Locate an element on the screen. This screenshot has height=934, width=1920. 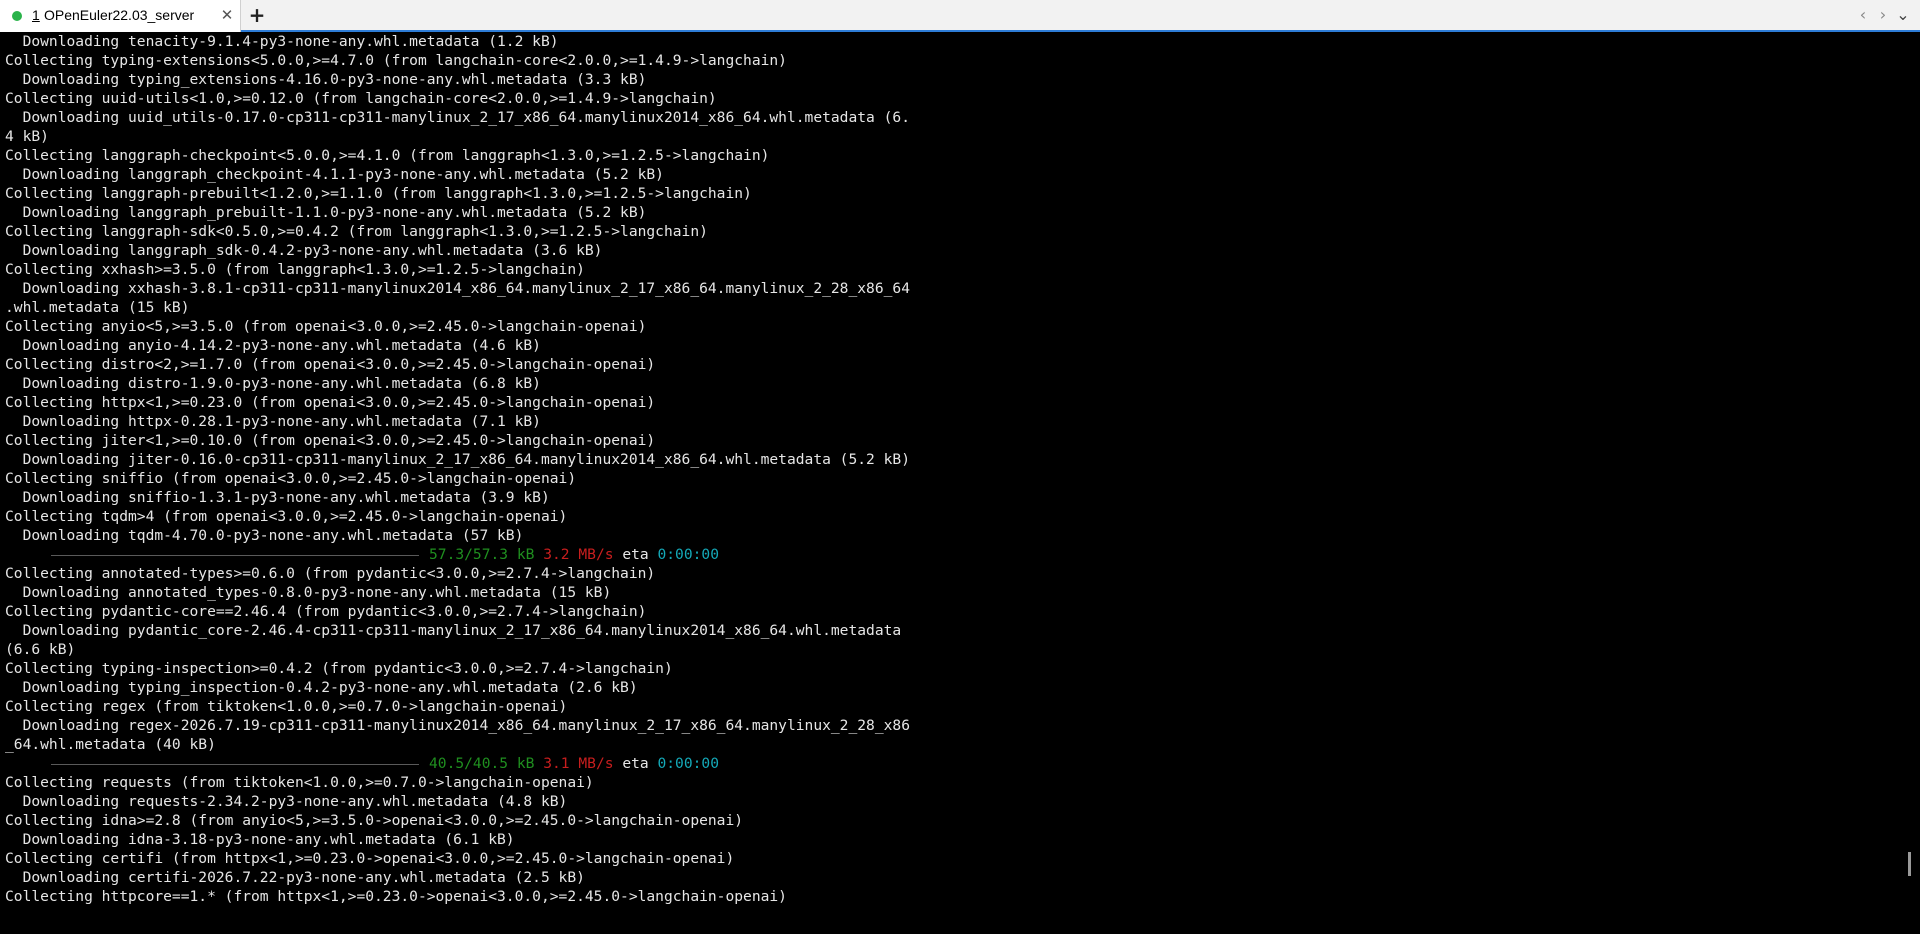
progress-size: 40.5/40.5 kB is located at coordinates (482, 763).